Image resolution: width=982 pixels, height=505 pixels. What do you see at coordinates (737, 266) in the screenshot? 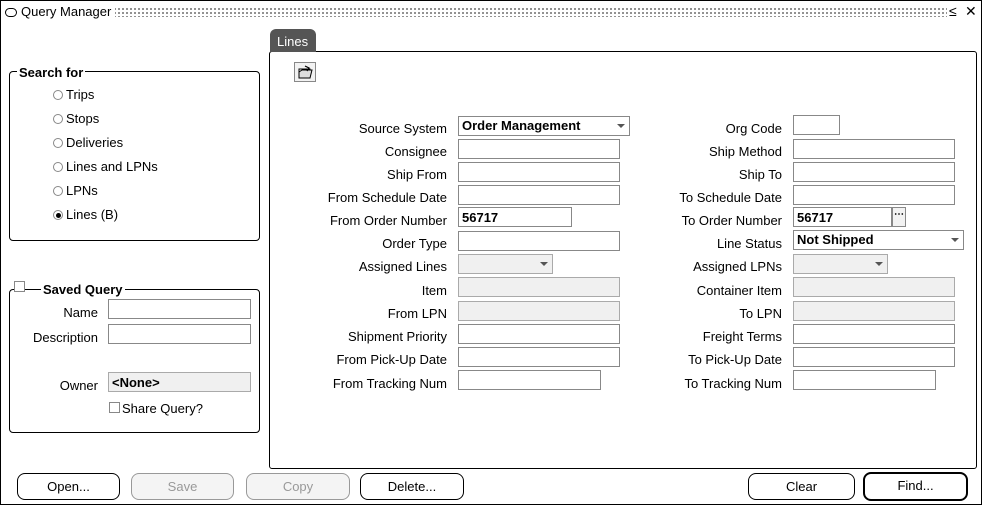
I see `assigned-lpns-label: Assigned LPNs` at bounding box center [737, 266].